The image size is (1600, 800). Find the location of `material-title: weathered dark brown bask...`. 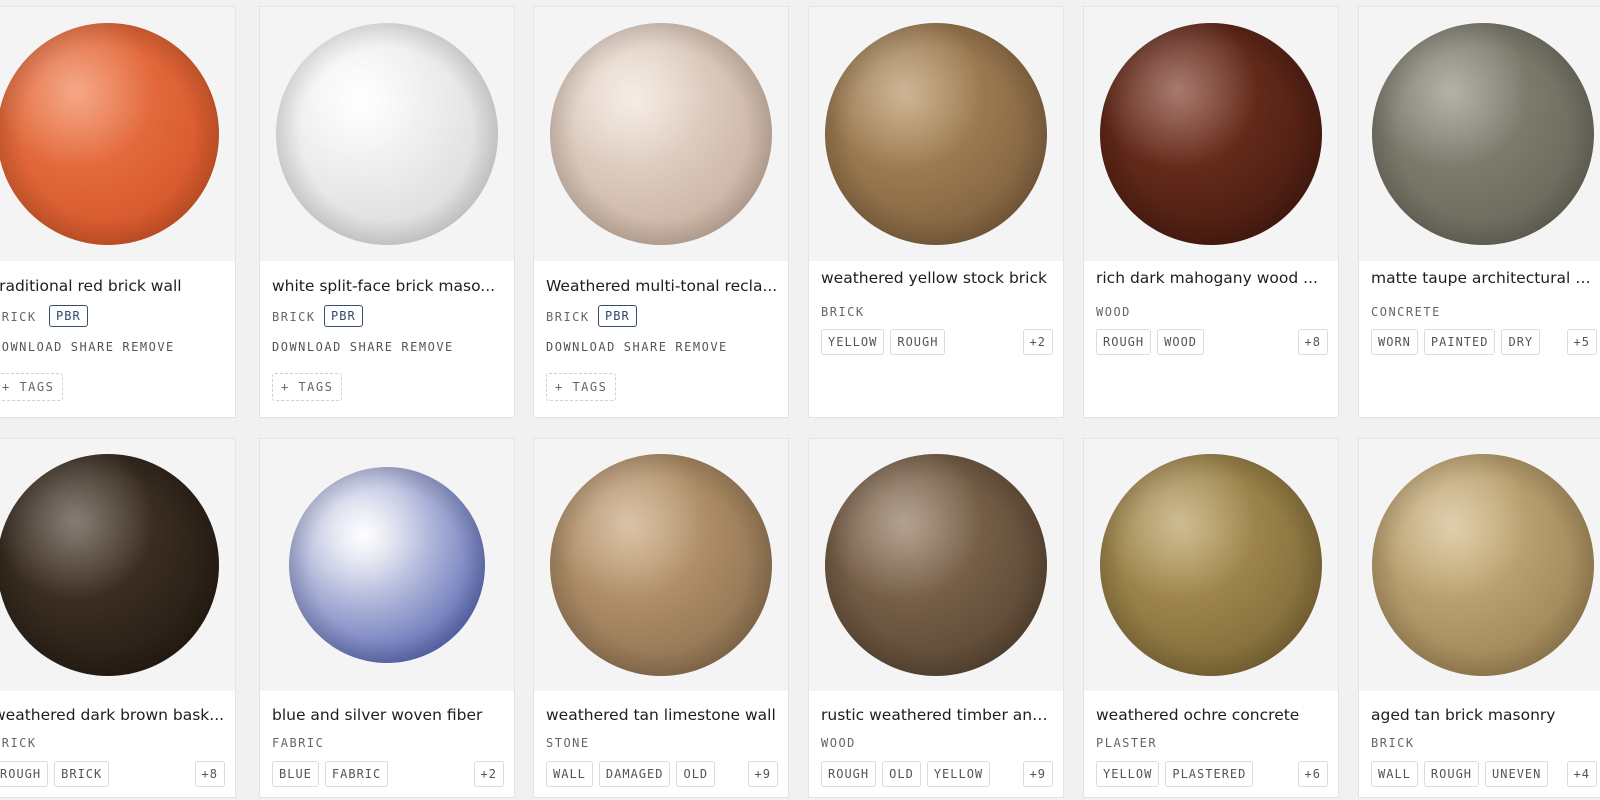

material-title: weathered dark brown bask... is located at coordinates (112, 715).